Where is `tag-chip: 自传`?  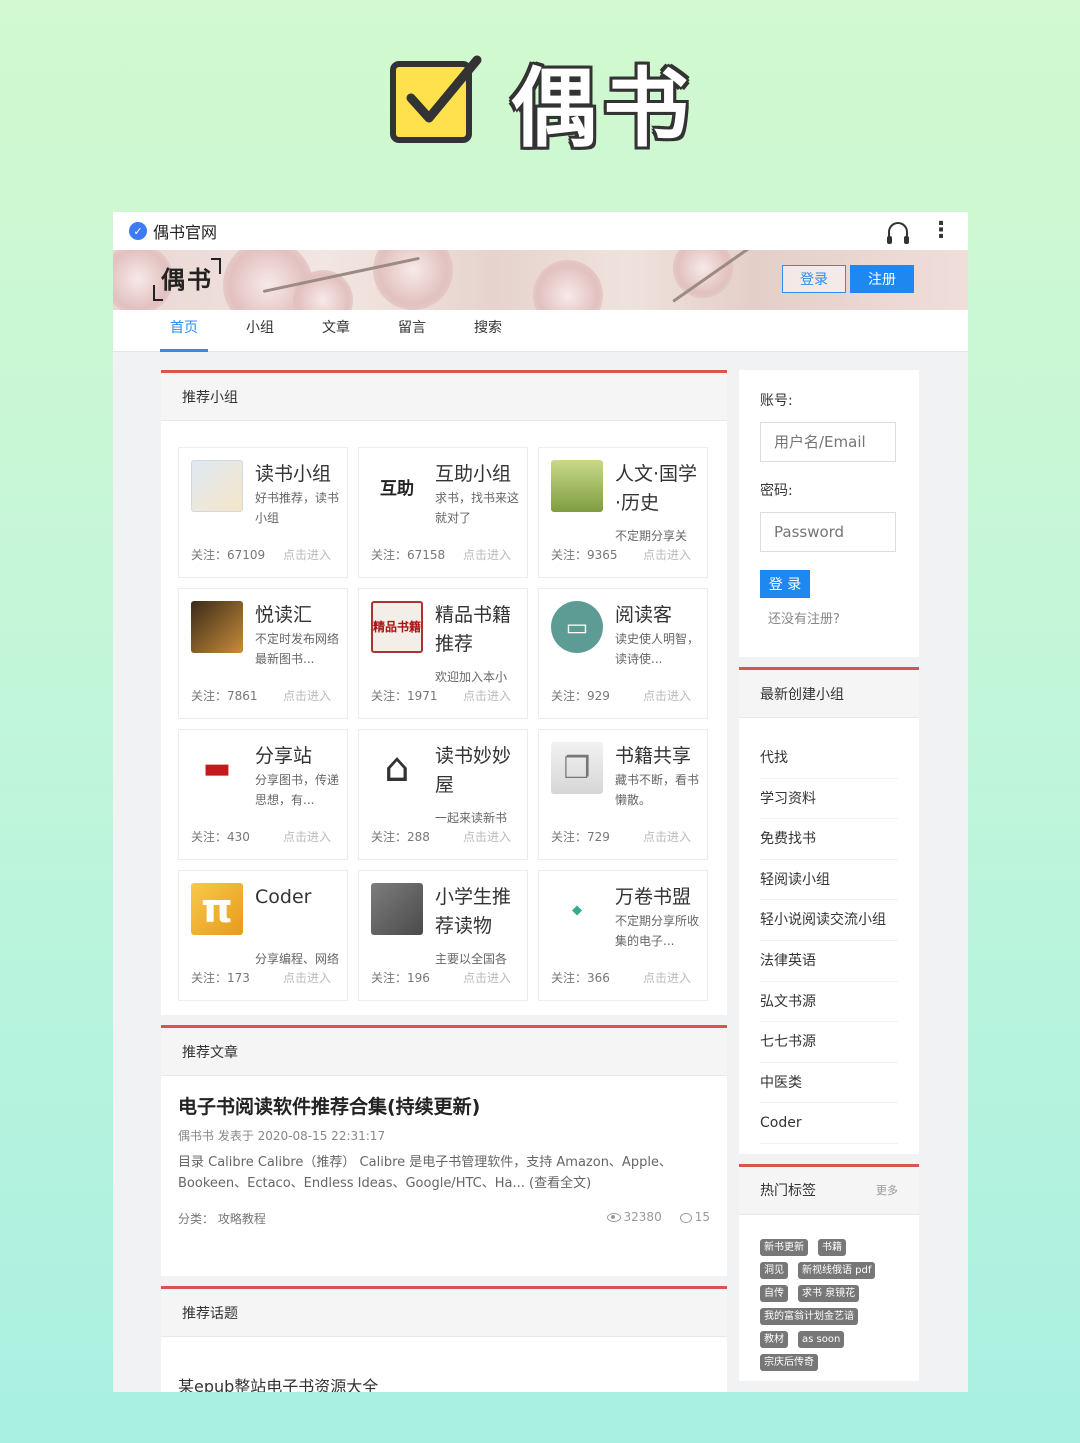
tag-chip: 自传 is located at coordinates (774, 1293).